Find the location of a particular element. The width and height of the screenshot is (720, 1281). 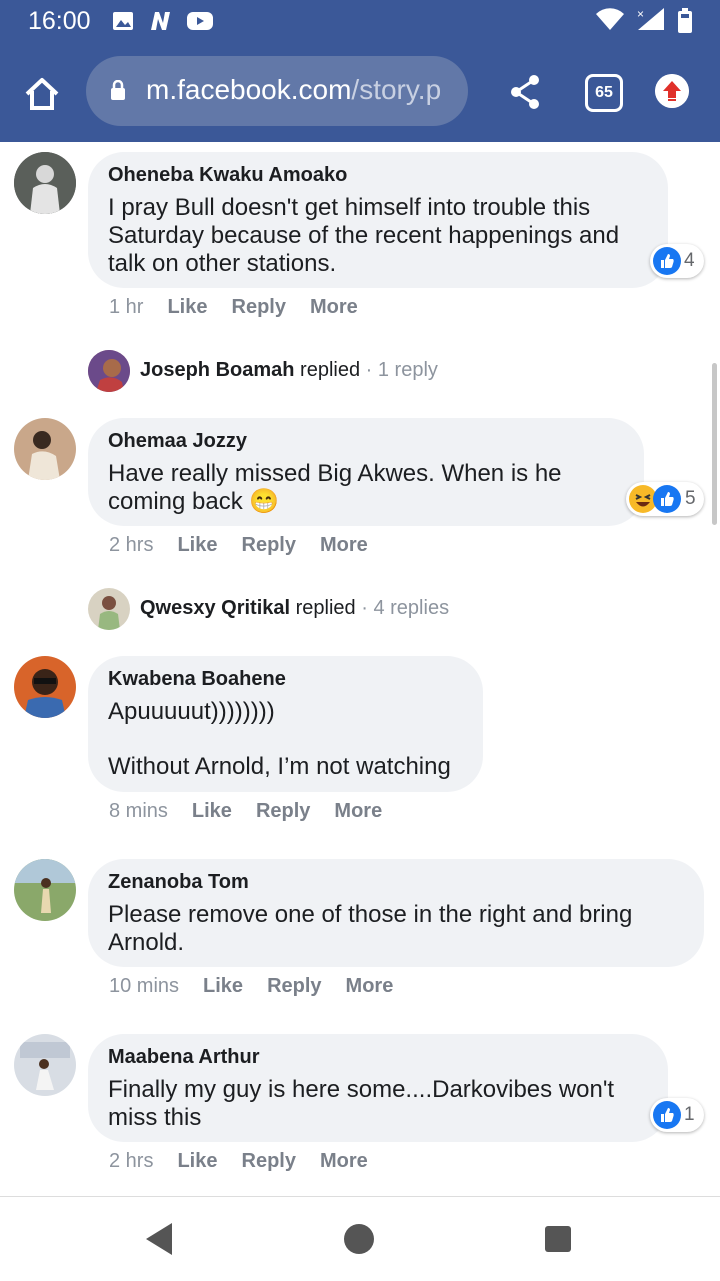

reaction-count: 1 is located at coordinates (677, 1115).